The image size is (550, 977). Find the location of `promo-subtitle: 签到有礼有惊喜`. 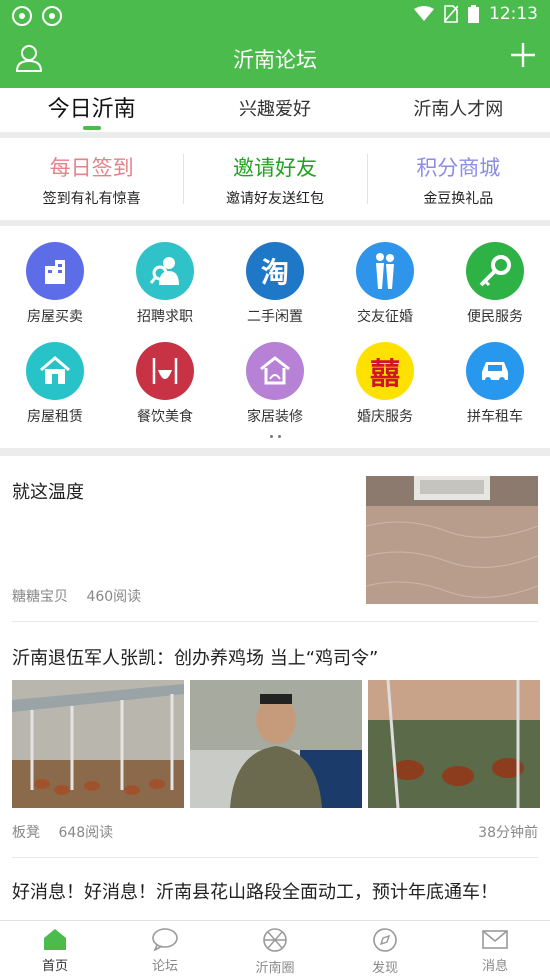

promo-subtitle: 签到有礼有惊喜 is located at coordinates (91, 199).